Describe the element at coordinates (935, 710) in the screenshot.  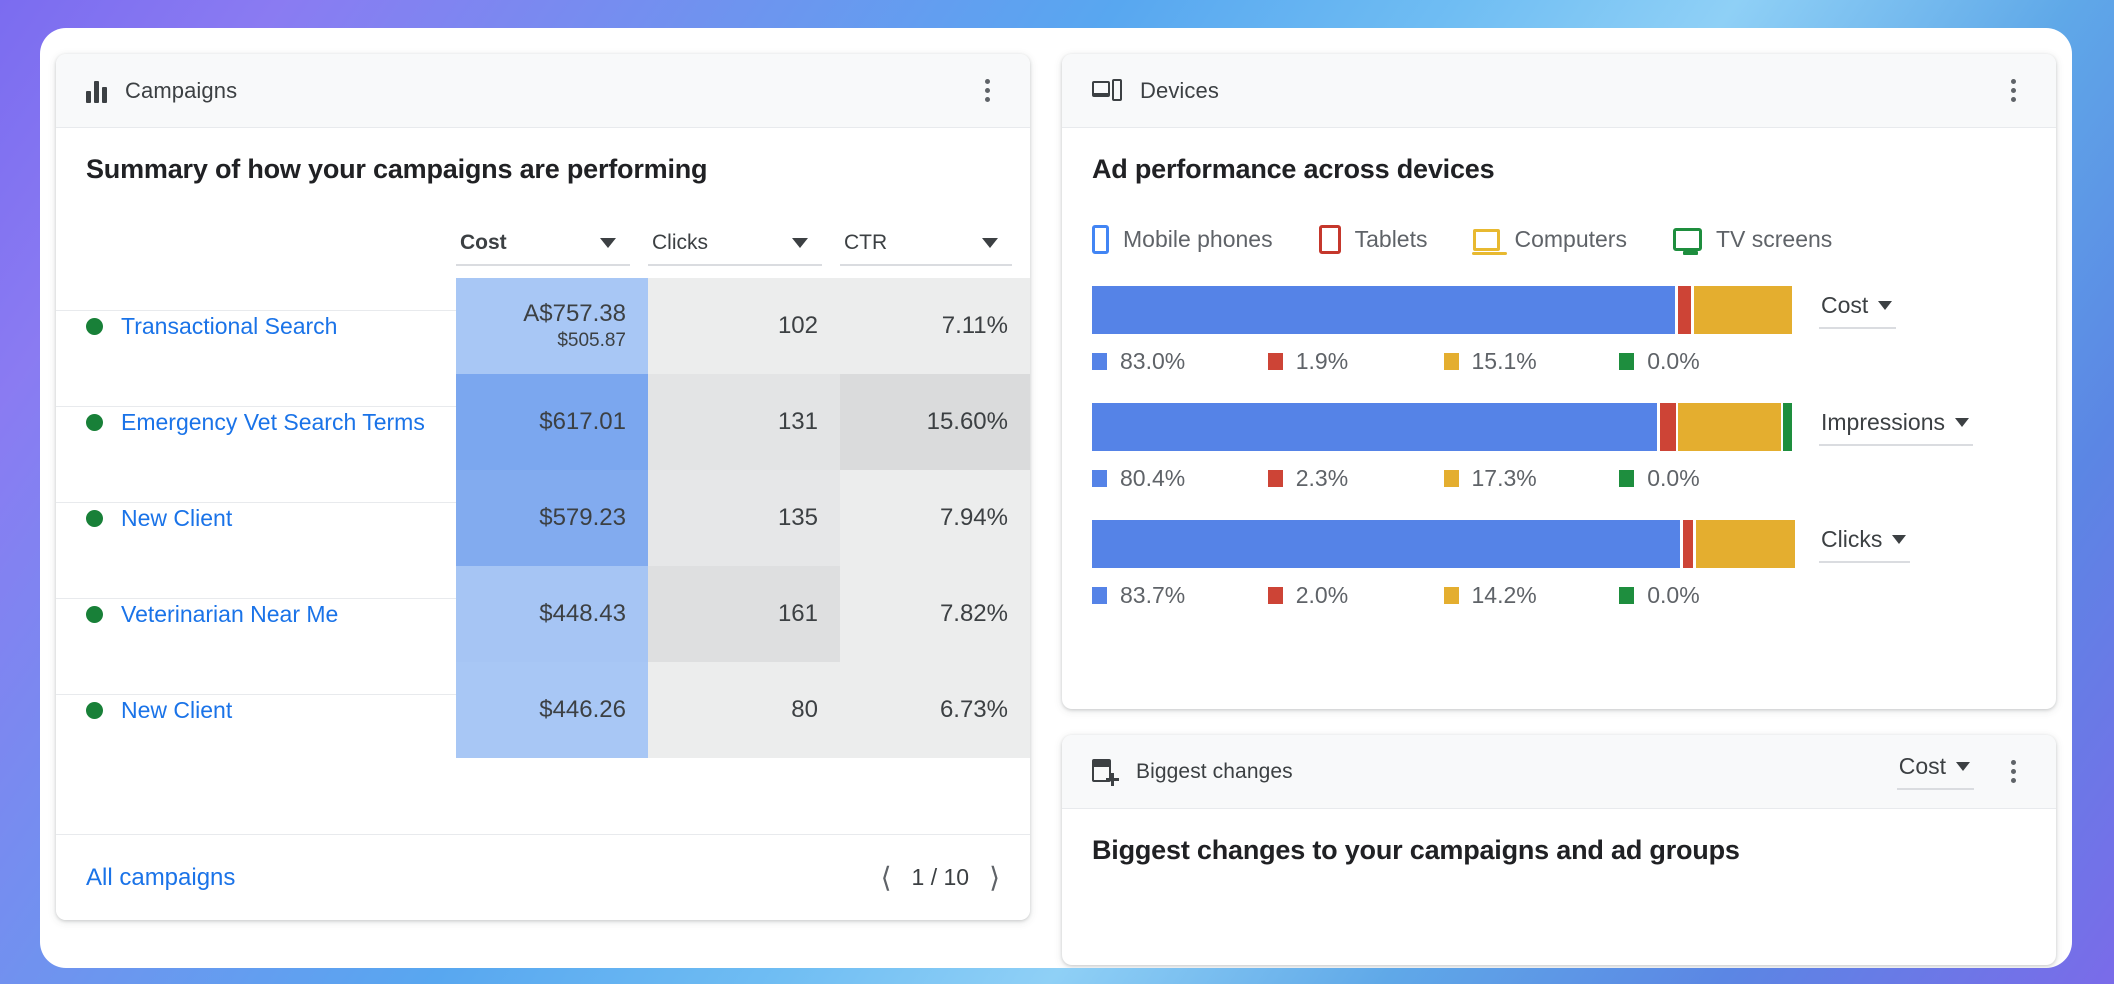
I see `ctr-cell: 6.73%` at that location.